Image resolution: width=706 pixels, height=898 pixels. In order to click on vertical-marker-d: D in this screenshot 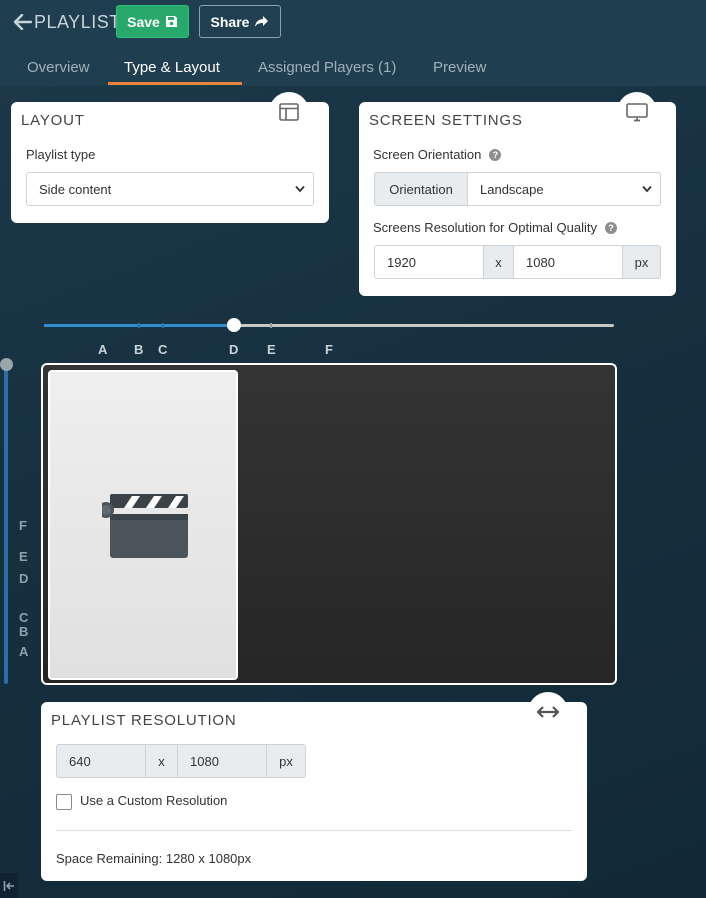, I will do `click(23, 578)`.